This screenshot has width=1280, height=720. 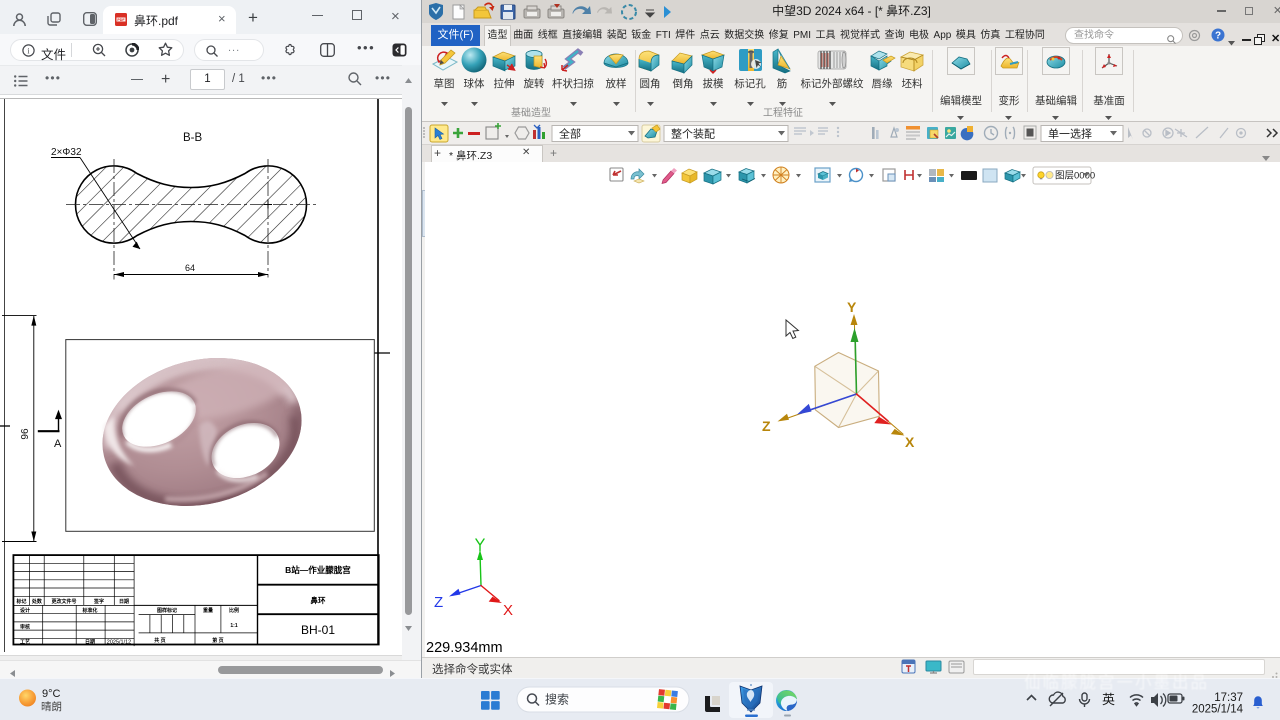 I want to click on svg-text: 图层0000, so click(x=1075, y=176).